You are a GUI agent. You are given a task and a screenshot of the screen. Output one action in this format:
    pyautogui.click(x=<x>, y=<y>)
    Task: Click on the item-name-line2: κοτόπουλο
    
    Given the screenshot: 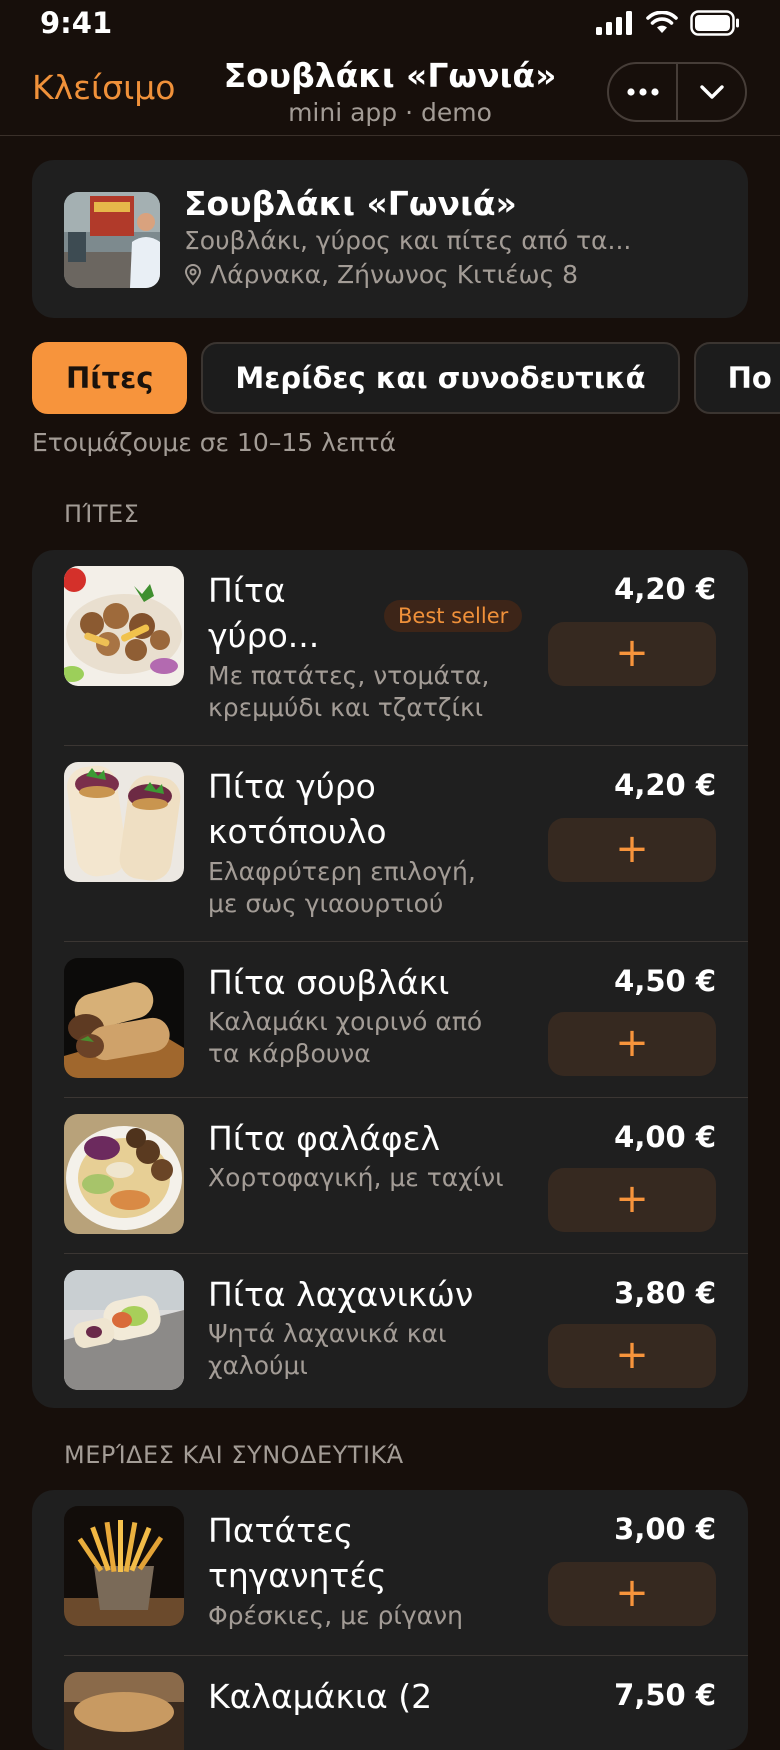 What is the action you would take?
    pyautogui.click(x=297, y=831)
    